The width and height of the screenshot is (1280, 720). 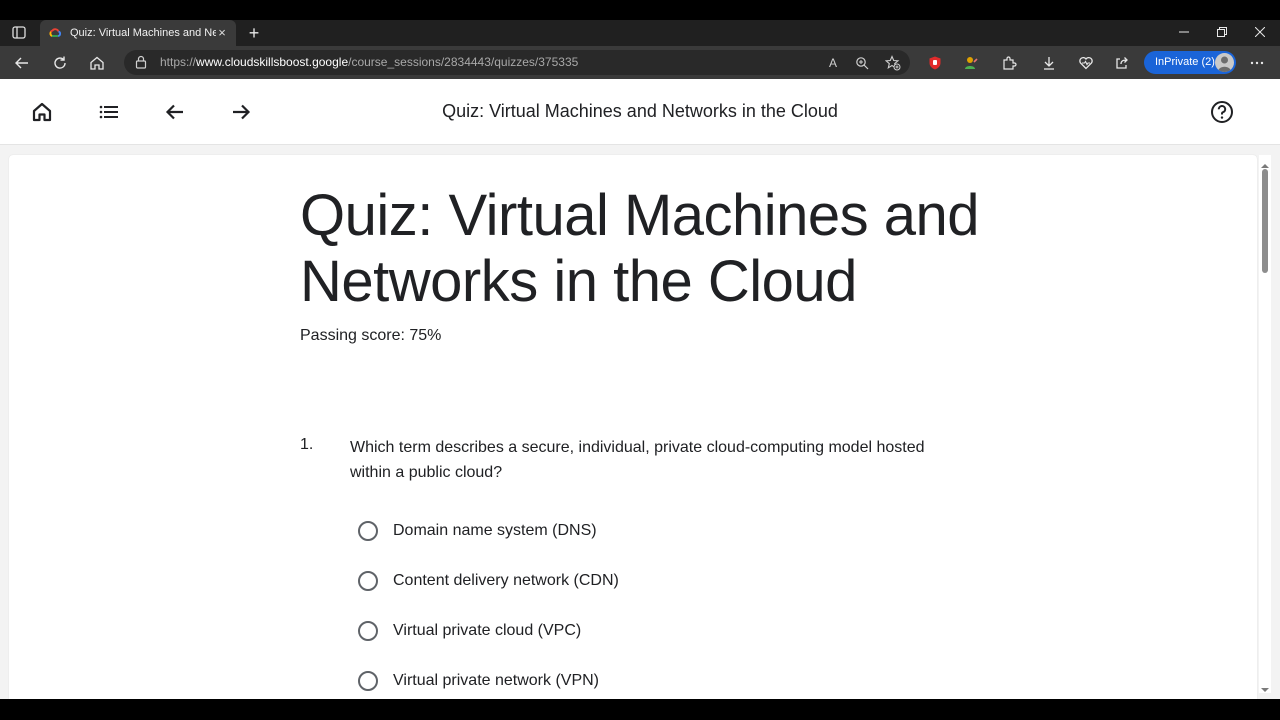 What do you see at coordinates (971, 63) in the screenshot?
I see `extension-person-icon` at bounding box center [971, 63].